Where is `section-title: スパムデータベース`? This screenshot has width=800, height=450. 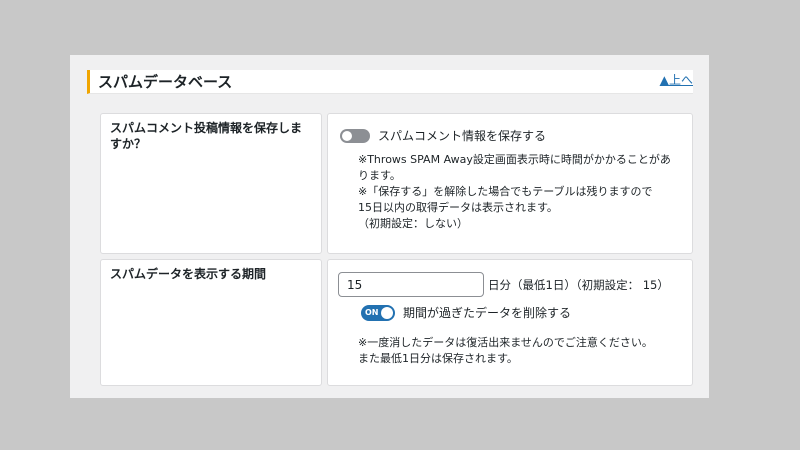
section-title: スパムデータベース is located at coordinates (165, 82).